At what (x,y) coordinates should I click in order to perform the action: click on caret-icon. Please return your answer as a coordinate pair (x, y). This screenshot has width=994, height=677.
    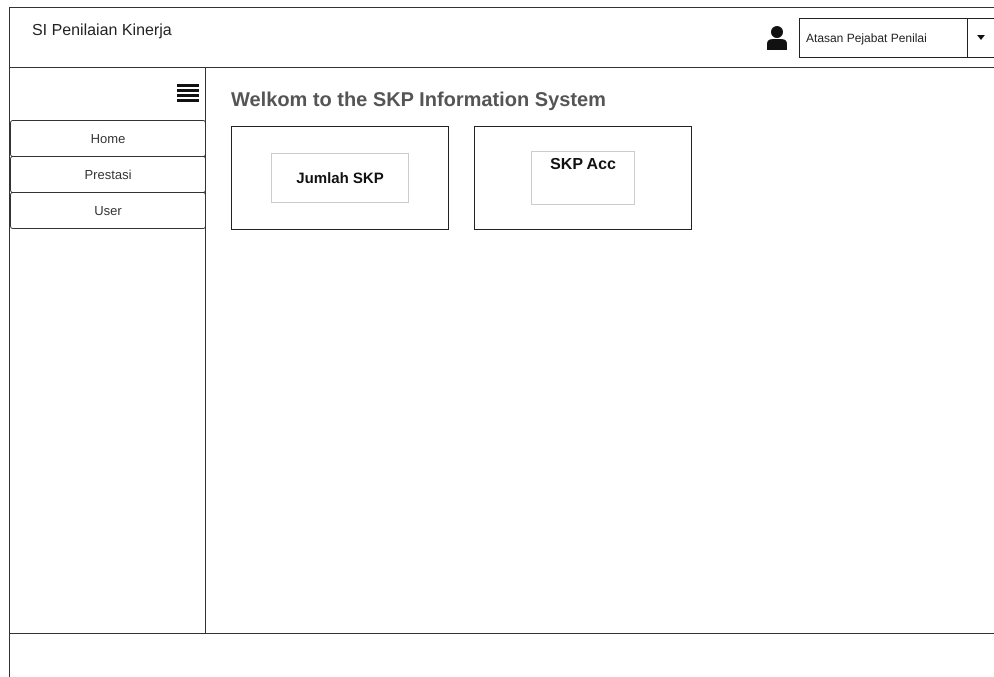
    Looking at the image, I should click on (981, 37).